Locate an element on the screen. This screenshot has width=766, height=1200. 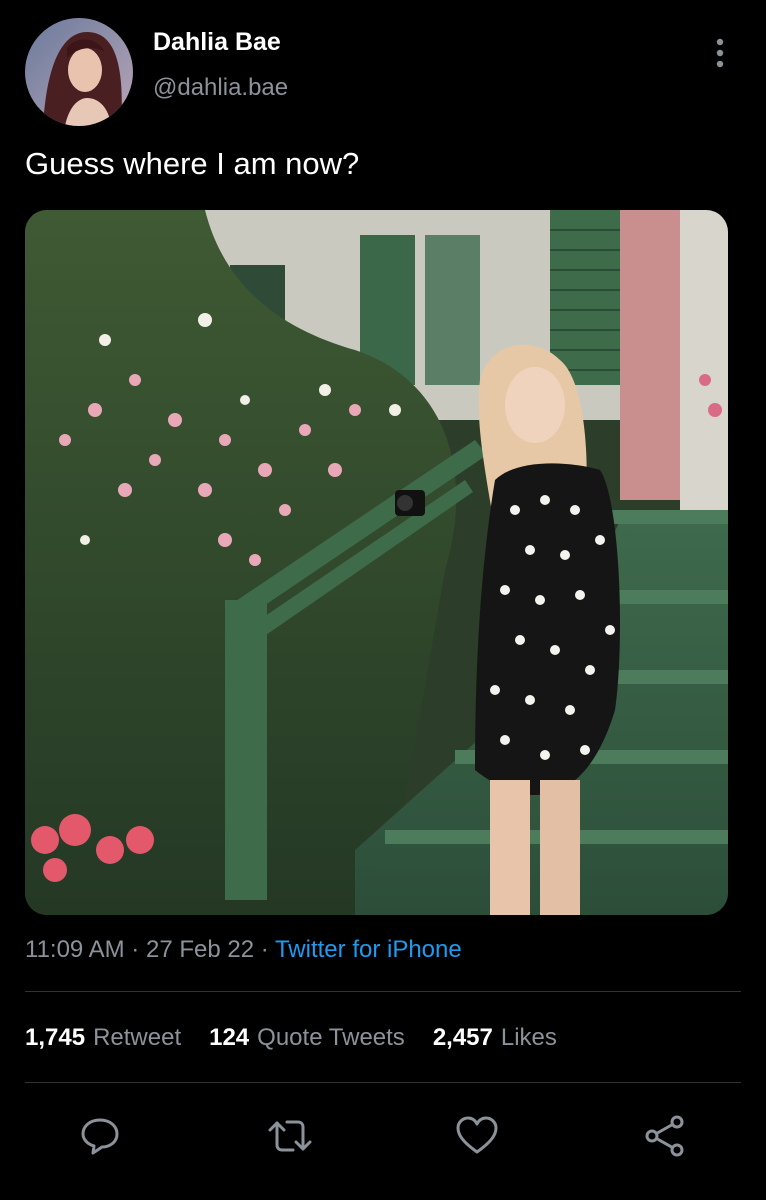
retweets-stat: 1,745 Retweet is located at coordinates (103, 1038).